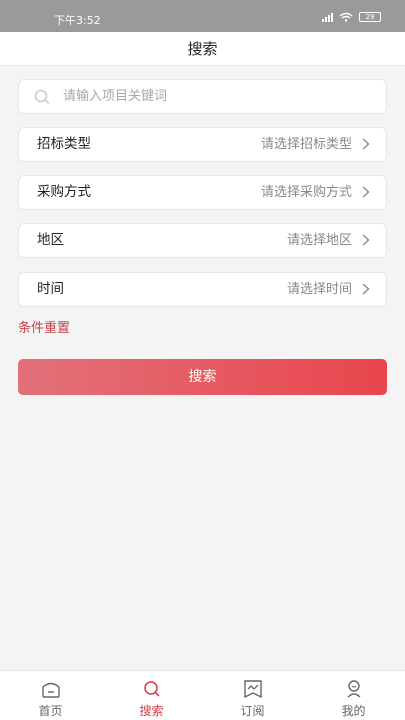  I want to click on filter-label: 招标类型, so click(64, 144).